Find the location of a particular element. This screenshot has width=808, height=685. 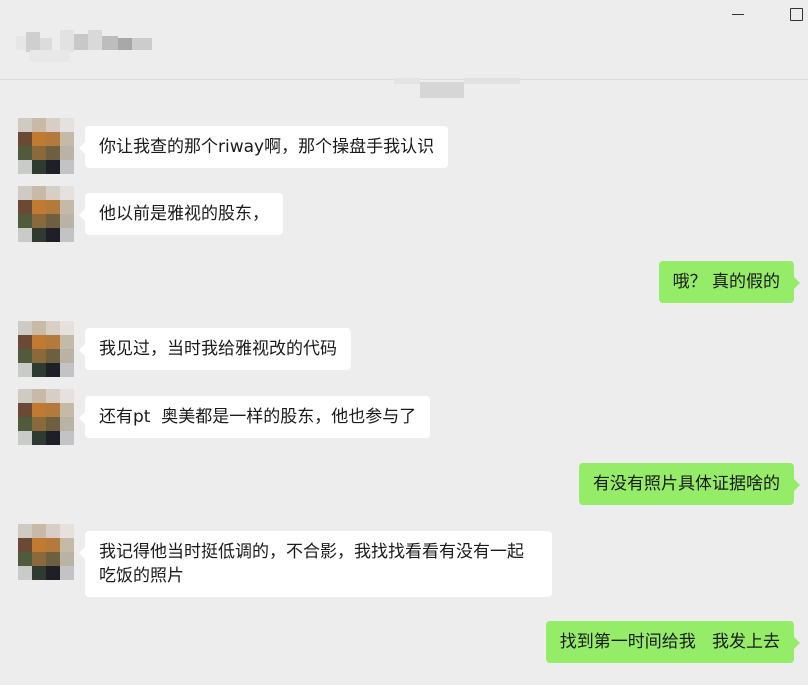

message-bubble-incoming: 还有pt 奥美都是一样的股东，他也参与了 is located at coordinates (254, 417).